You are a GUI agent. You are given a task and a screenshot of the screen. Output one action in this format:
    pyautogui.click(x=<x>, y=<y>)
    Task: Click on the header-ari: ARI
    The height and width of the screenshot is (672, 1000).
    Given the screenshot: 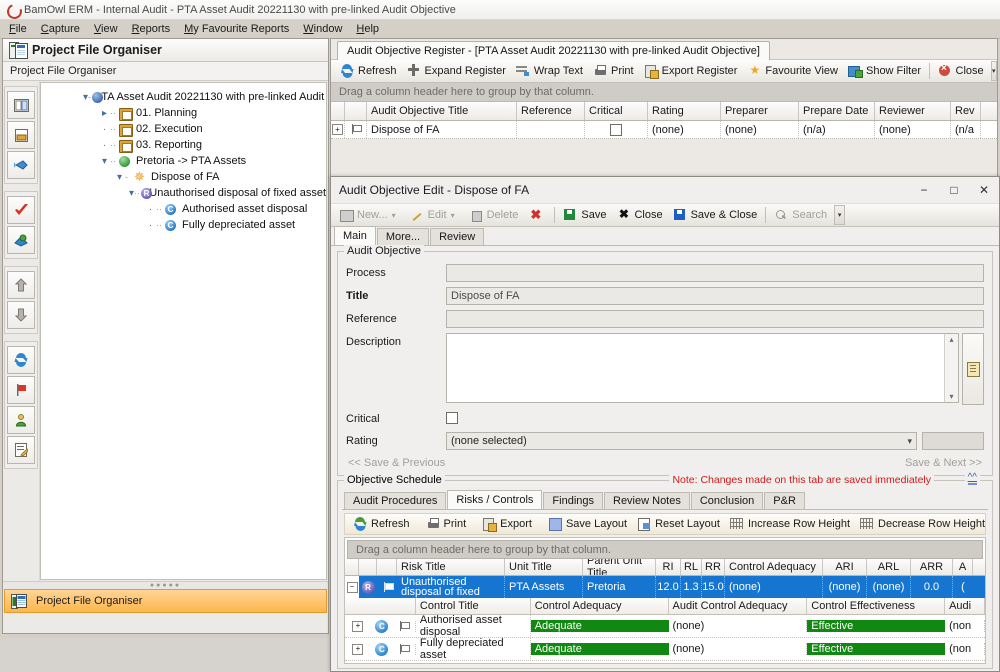 What is the action you would take?
    pyautogui.click(x=845, y=567)
    